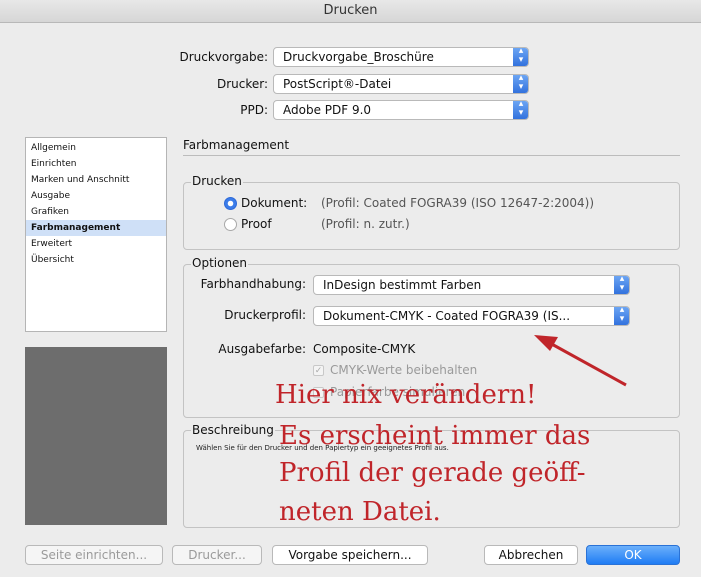  What do you see at coordinates (531, 555) in the screenshot?
I see `cancel-button: Abbrechen` at bounding box center [531, 555].